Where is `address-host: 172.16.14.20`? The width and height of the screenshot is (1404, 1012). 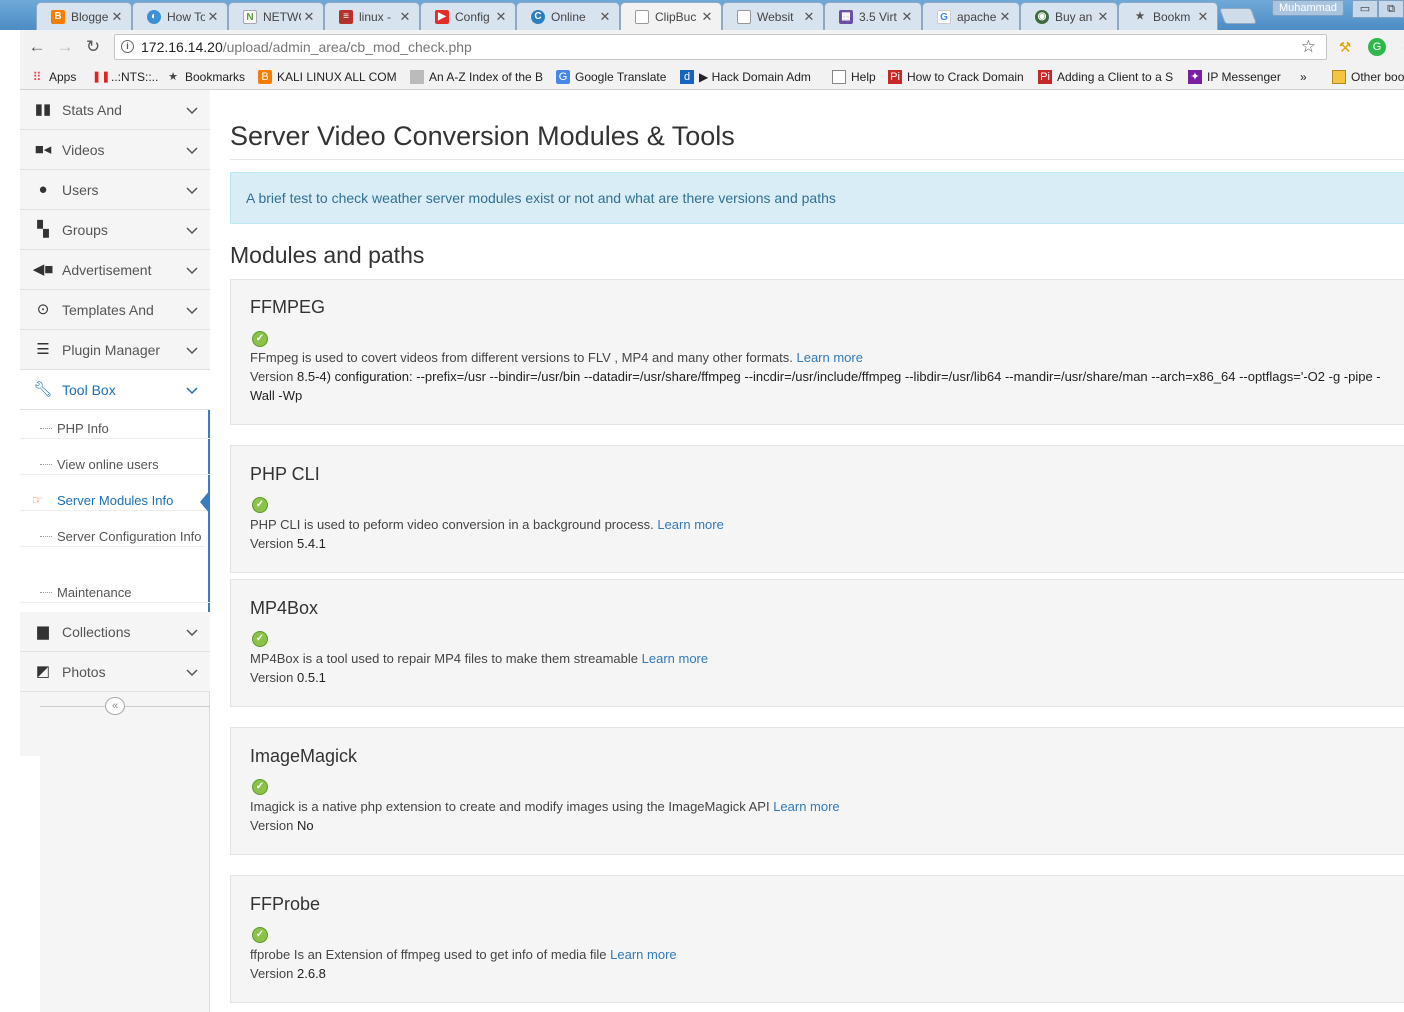 address-host: 172.16.14.20 is located at coordinates (182, 47).